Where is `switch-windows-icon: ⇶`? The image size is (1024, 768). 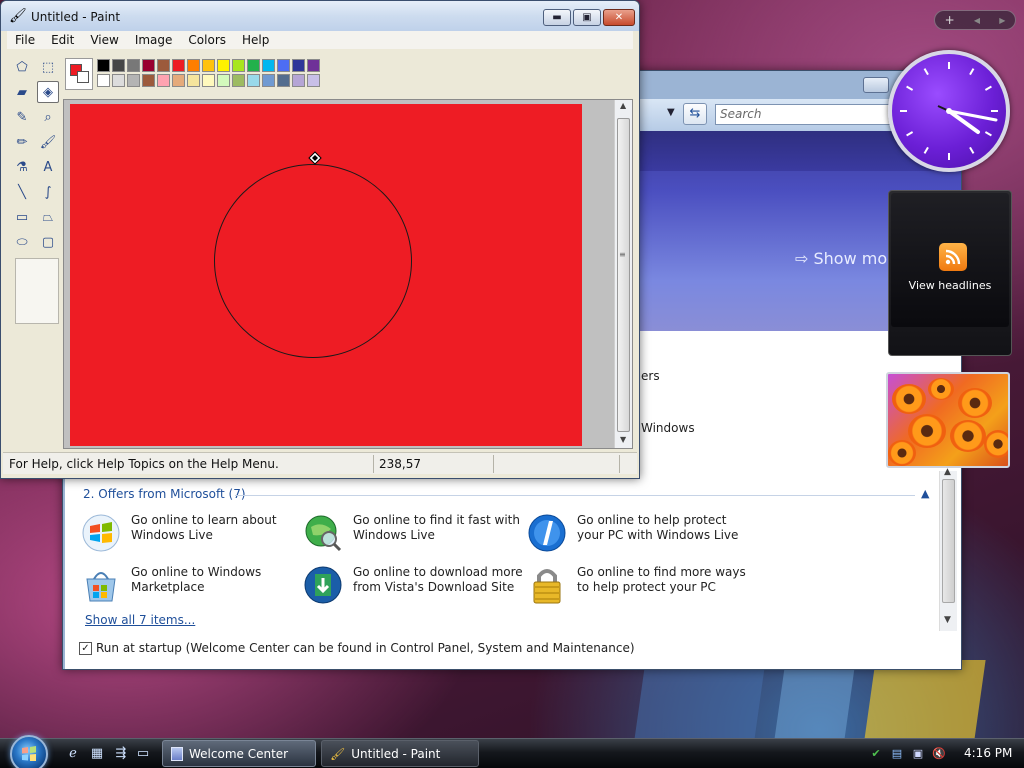 switch-windows-icon: ⇶ is located at coordinates (121, 753).